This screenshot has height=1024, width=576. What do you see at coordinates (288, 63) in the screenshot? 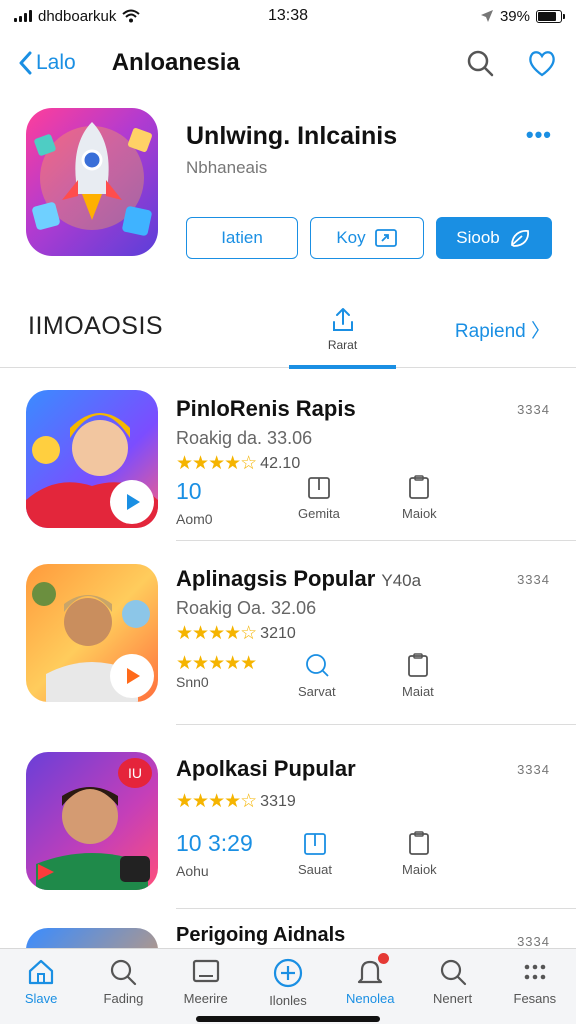
I see `nav-bar: Lalo Anloanesia` at bounding box center [288, 63].